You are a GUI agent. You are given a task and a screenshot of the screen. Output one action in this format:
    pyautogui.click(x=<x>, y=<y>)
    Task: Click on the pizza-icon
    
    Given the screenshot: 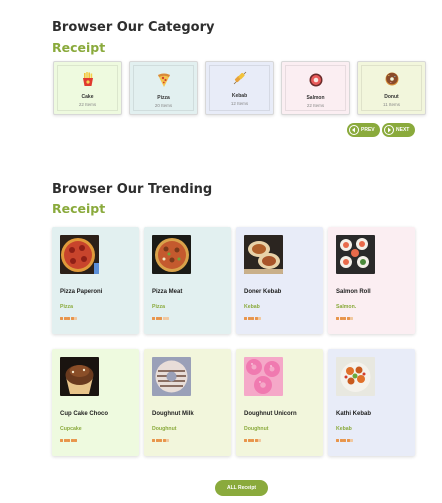 What is the action you would take?
    pyautogui.click(x=164, y=80)
    